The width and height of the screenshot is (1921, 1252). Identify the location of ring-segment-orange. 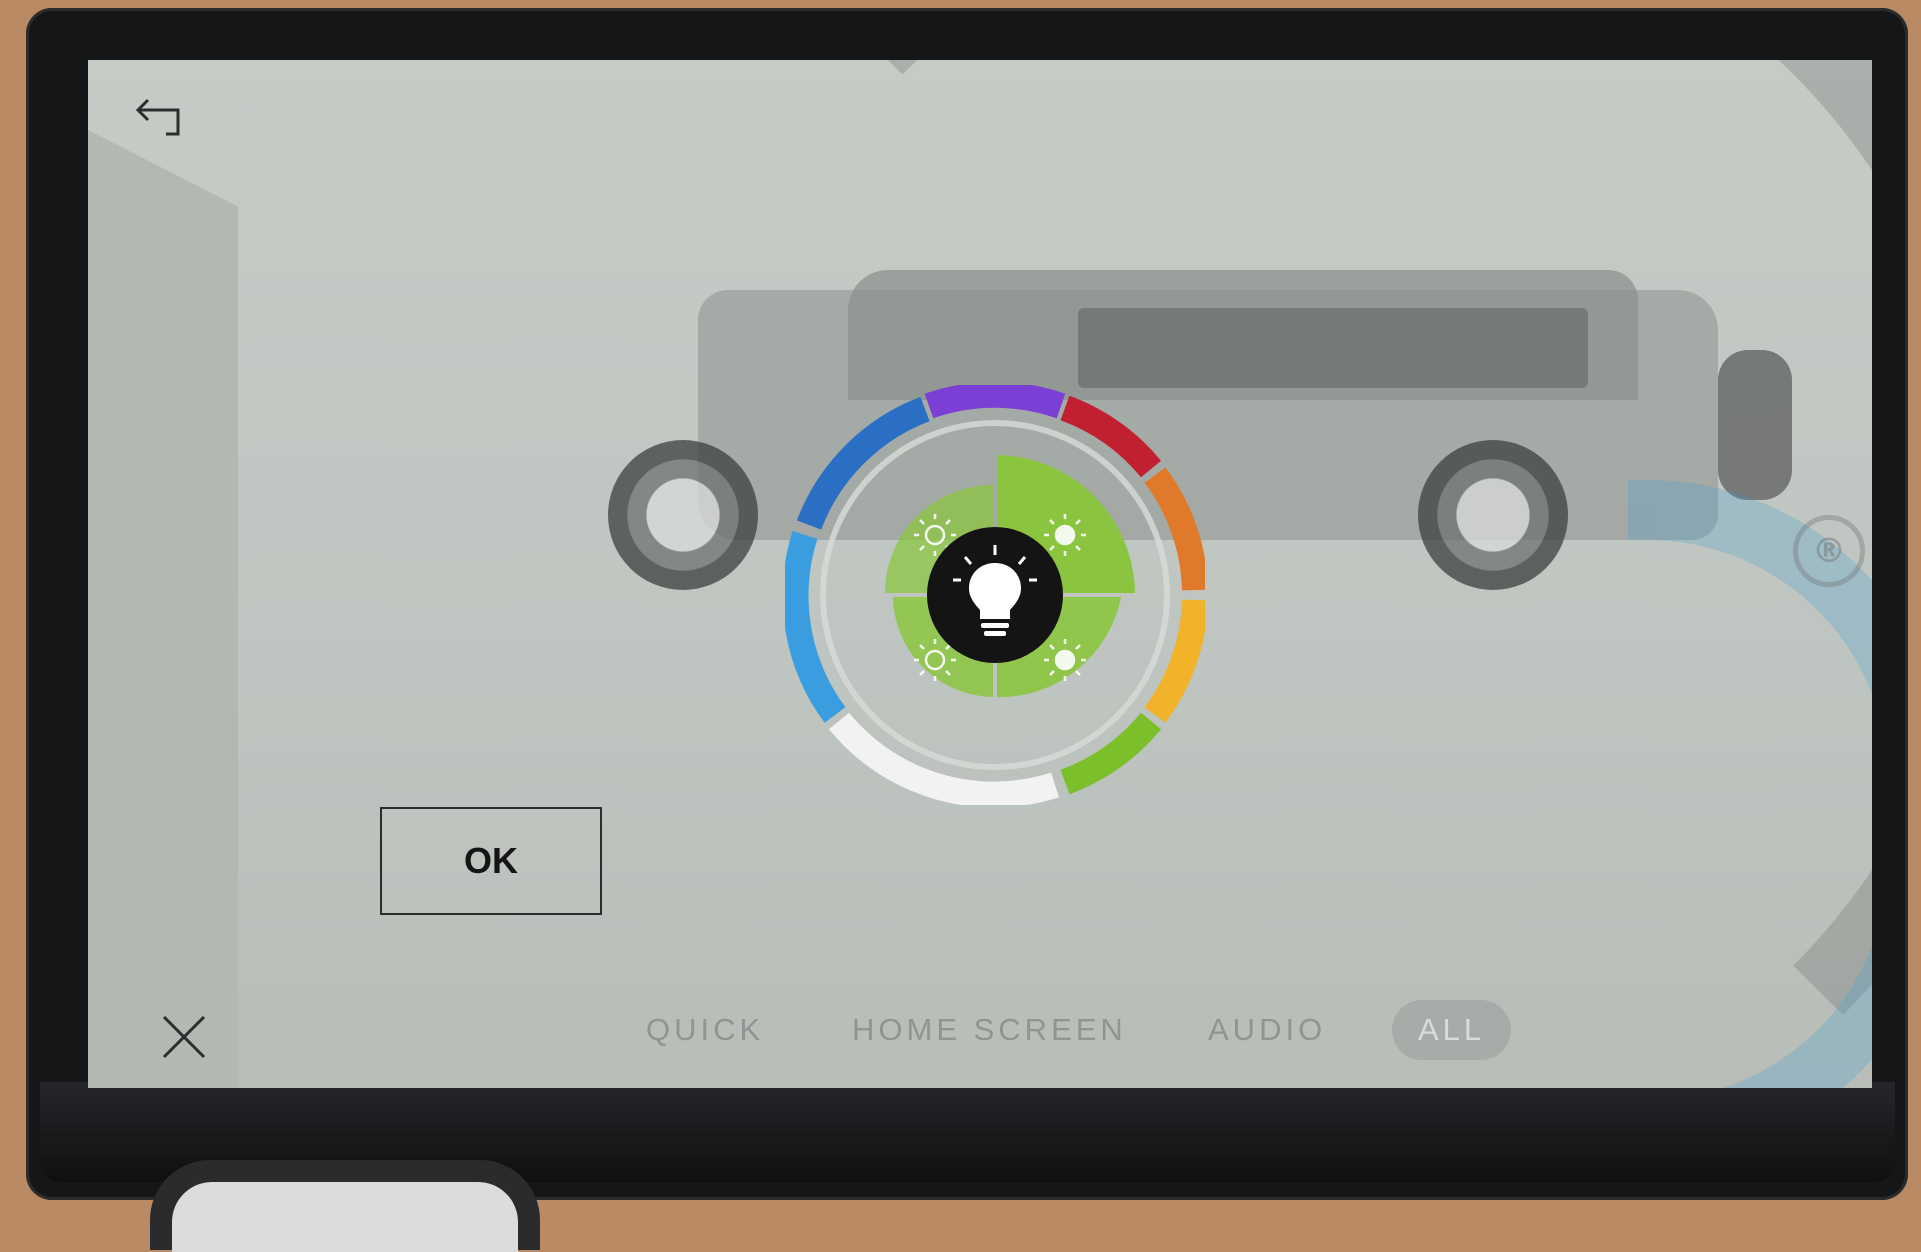
(1174, 529).